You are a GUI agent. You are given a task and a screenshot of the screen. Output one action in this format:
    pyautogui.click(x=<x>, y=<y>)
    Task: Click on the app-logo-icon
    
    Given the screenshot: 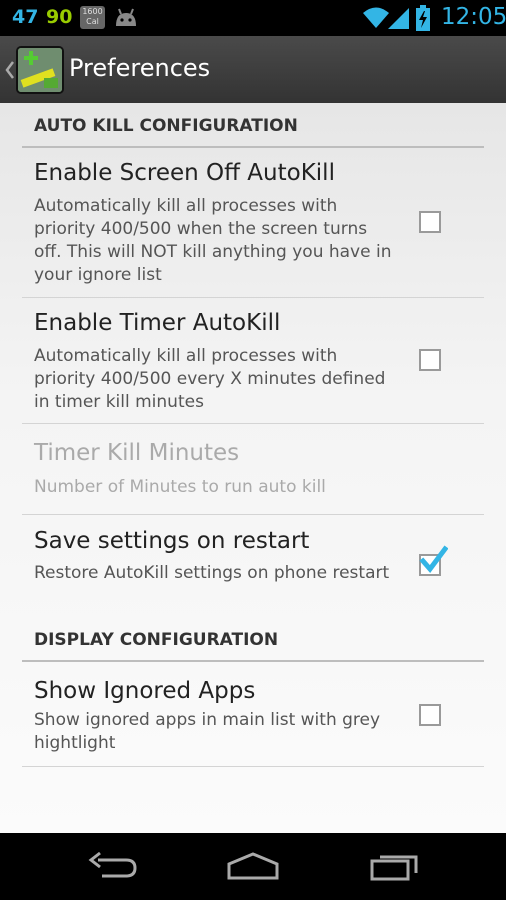 What is the action you would take?
    pyautogui.click(x=40, y=70)
    